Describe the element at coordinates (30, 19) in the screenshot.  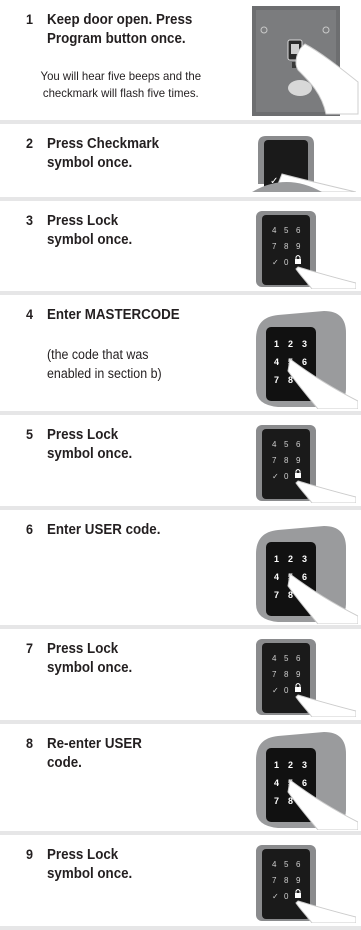
I see `step-number: 1` at that location.